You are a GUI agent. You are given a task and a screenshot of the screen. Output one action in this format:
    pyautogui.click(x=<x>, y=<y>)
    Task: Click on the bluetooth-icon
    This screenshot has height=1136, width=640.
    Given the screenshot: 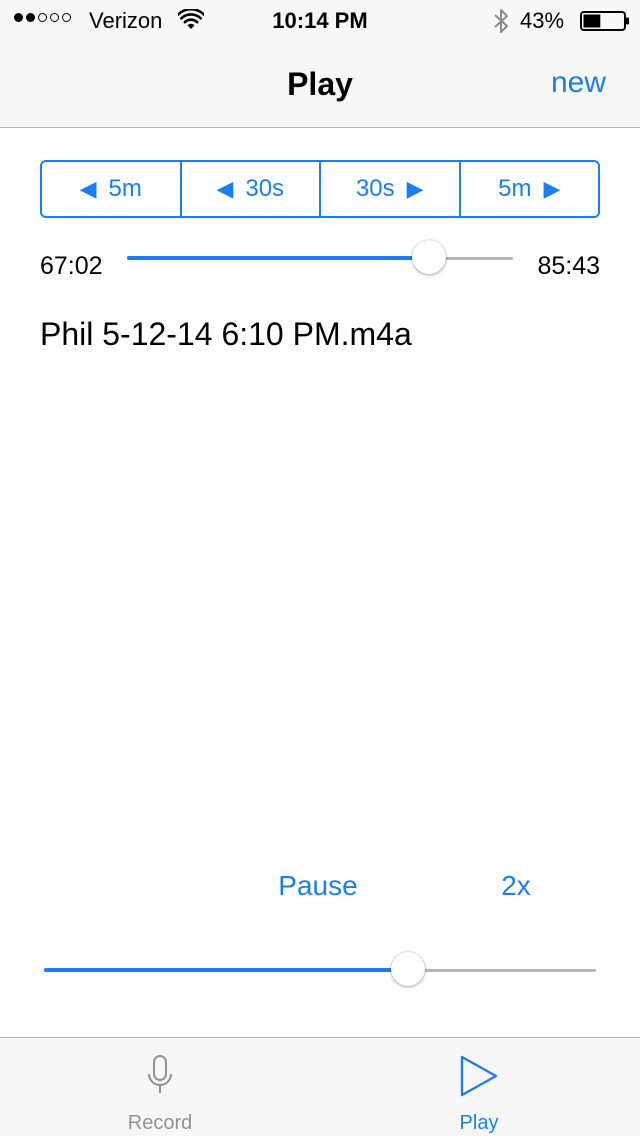 What is the action you would take?
    pyautogui.click(x=501, y=21)
    